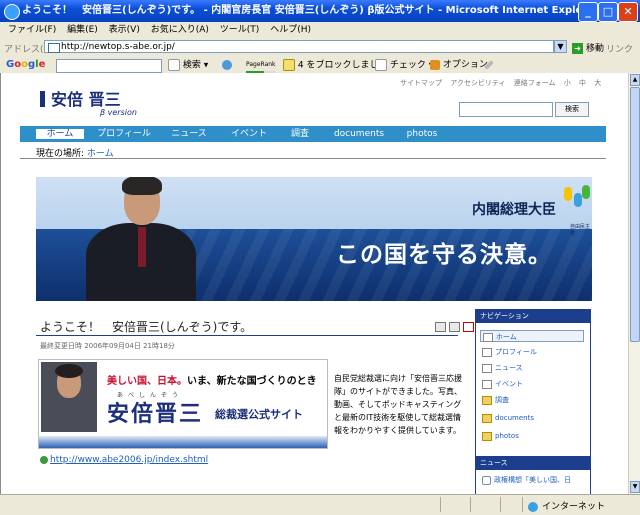 This screenshot has width=640, height=515. I want to click on title-tools, so click(453, 328).